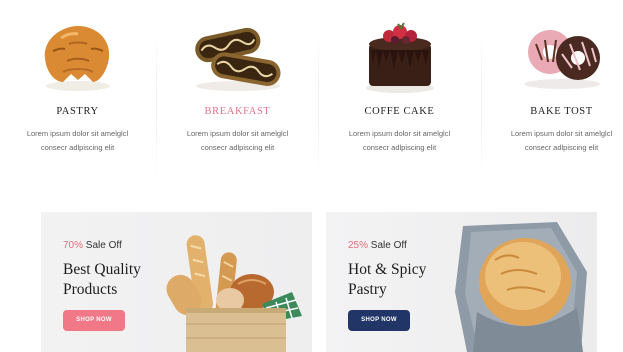 The height and width of the screenshot is (352, 623). I want to click on donut-icon, so click(553, 57).